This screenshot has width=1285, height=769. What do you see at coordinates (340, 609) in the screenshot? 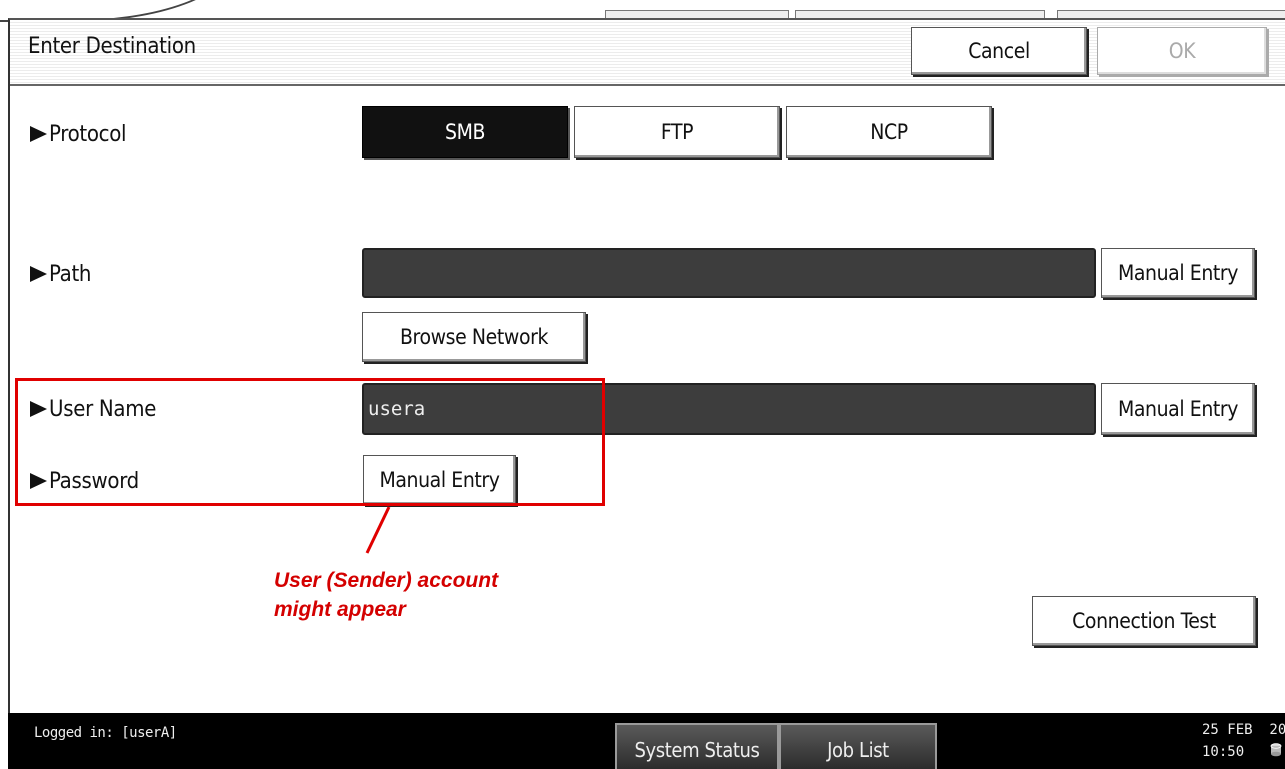
I see `annotation-line-2: might appear` at bounding box center [340, 609].